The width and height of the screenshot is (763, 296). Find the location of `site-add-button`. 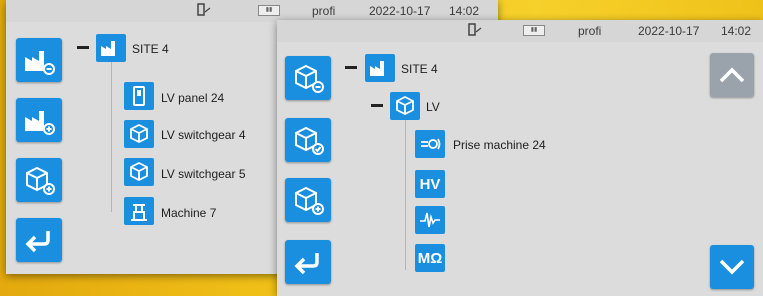

site-add-button is located at coordinates (39, 120).